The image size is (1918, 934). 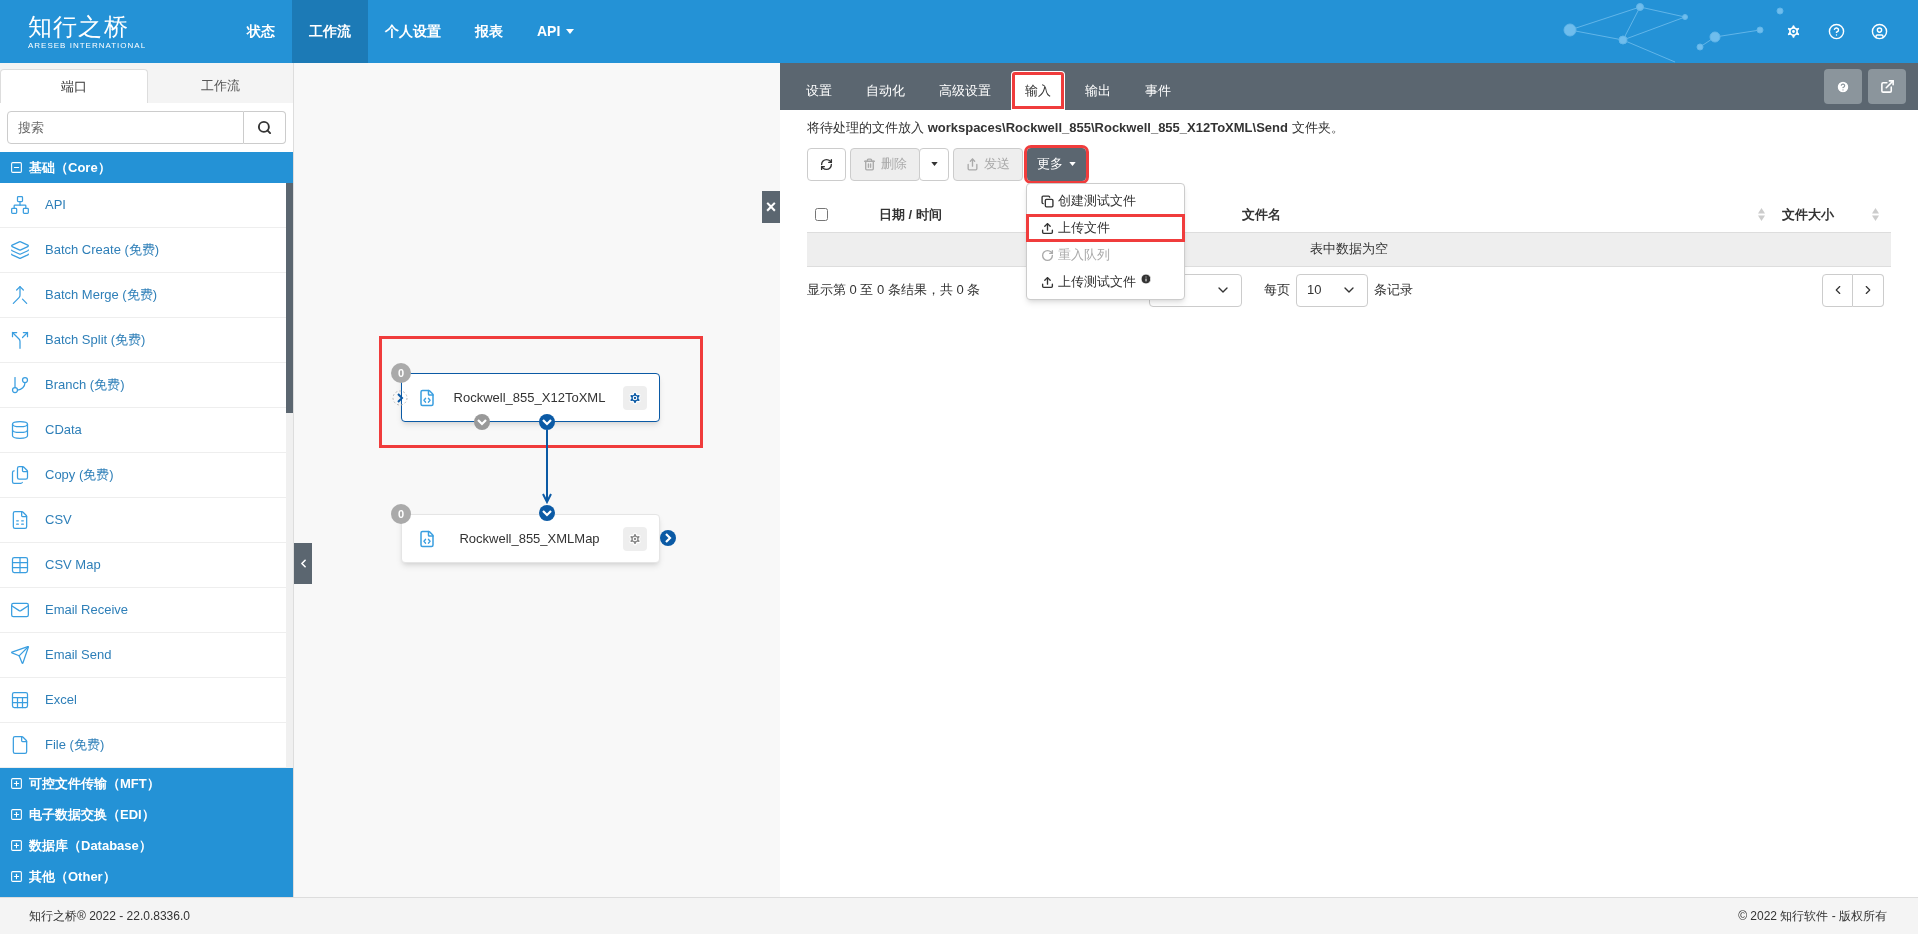 What do you see at coordinates (1038, 90) in the screenshot?
I see `panel-tab: 输入` at bounding box center [1038, 90].